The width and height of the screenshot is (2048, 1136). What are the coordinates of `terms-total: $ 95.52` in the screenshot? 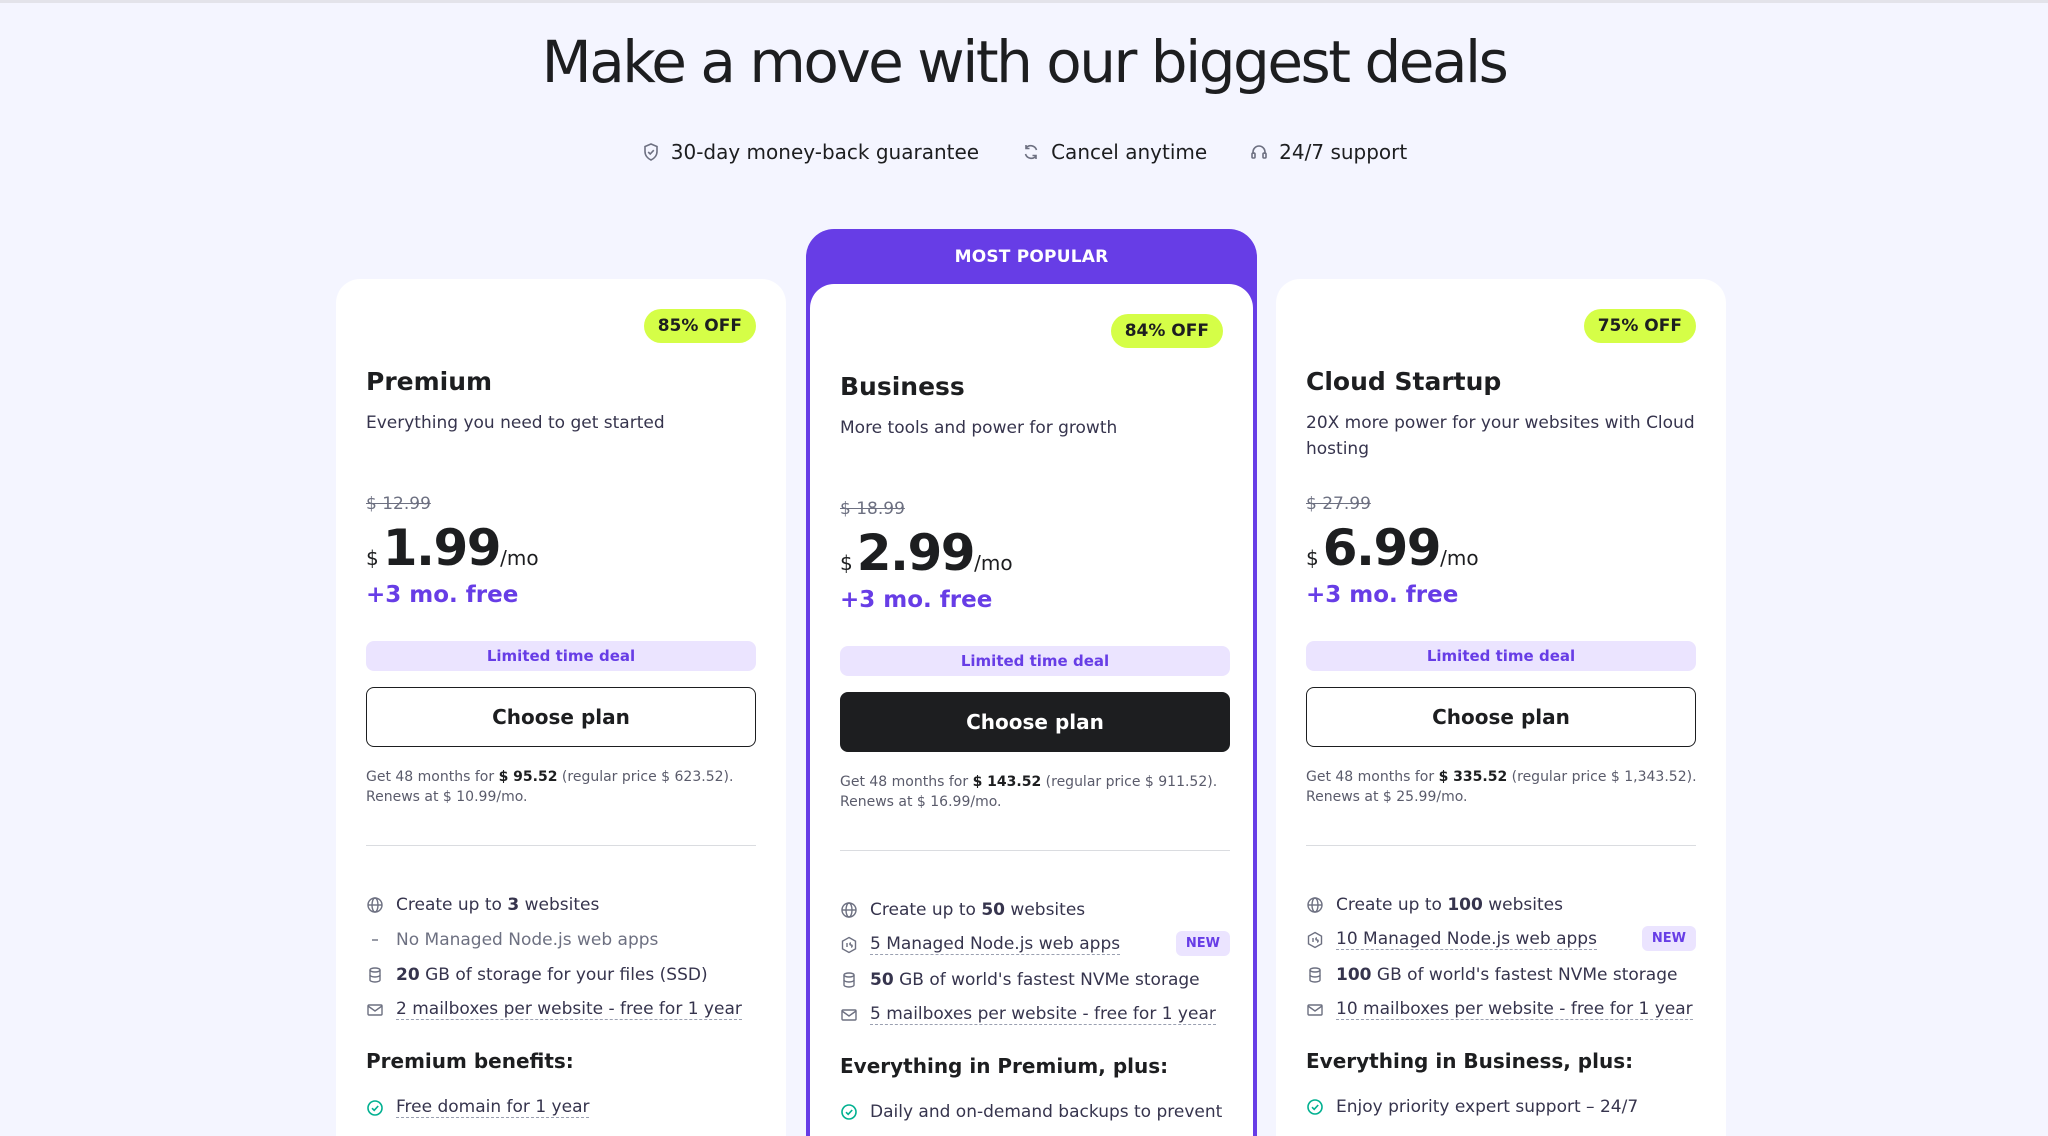 It's located at (528, 777).